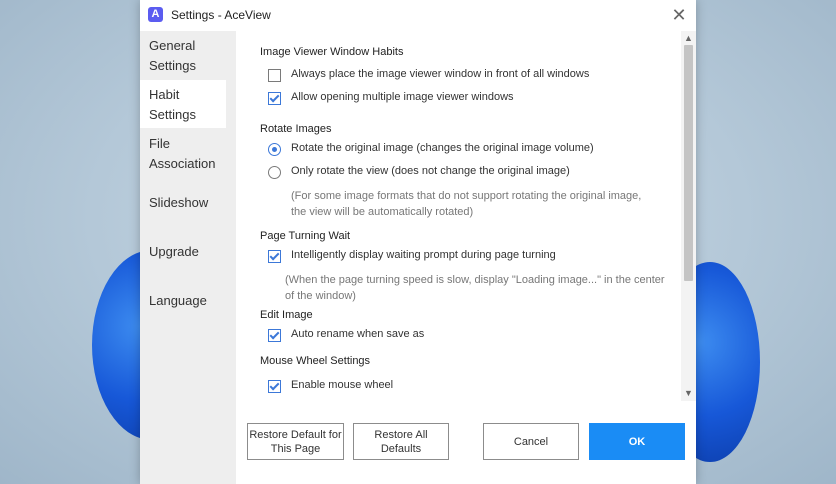 This screenshot has width=836, height=484. Describe the element at coordinates (315, 361) in the screenshot. I see `section-title-mouse-wheel: Mouse Wheel Settings` at that location.